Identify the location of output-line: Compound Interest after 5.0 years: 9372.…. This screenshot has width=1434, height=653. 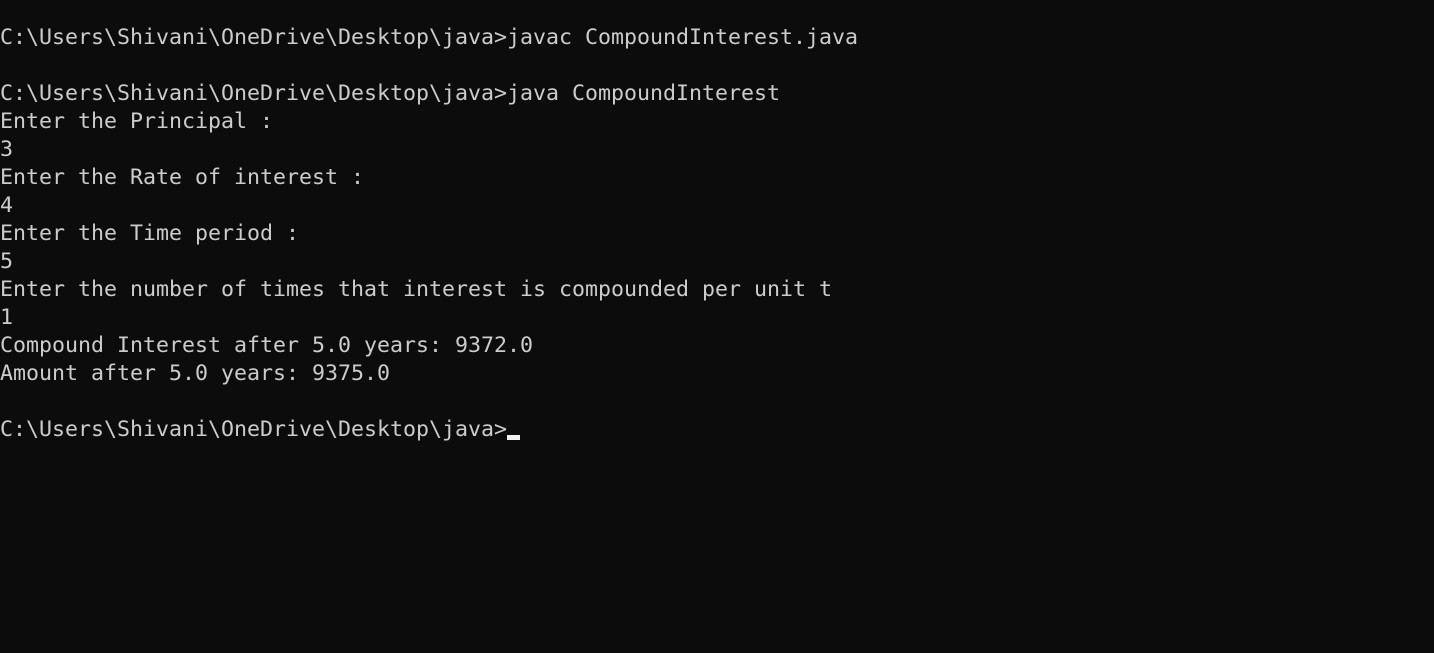
(267, 345).